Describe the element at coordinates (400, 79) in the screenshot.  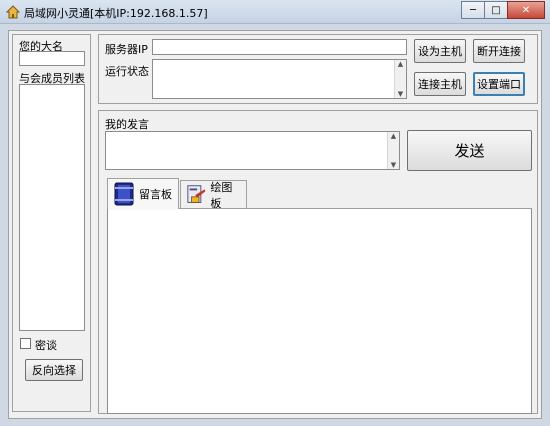
I see `status-scrollbar: ▲ ▼` at that location.